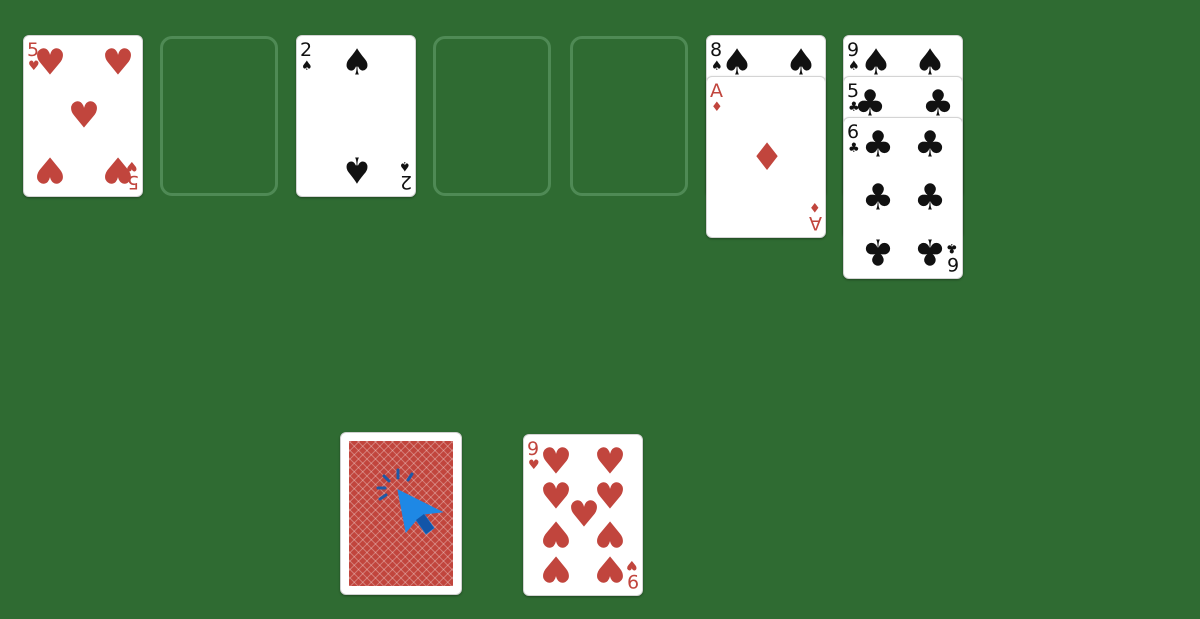  Describe the element at coordinates (583, 515) in the screenshot. I see `playing-card: ♥ ♥ ♥ ♥ ♥ ♥ ♥ ♥ ♥ 9 ♥ 9 ♥` at that location.